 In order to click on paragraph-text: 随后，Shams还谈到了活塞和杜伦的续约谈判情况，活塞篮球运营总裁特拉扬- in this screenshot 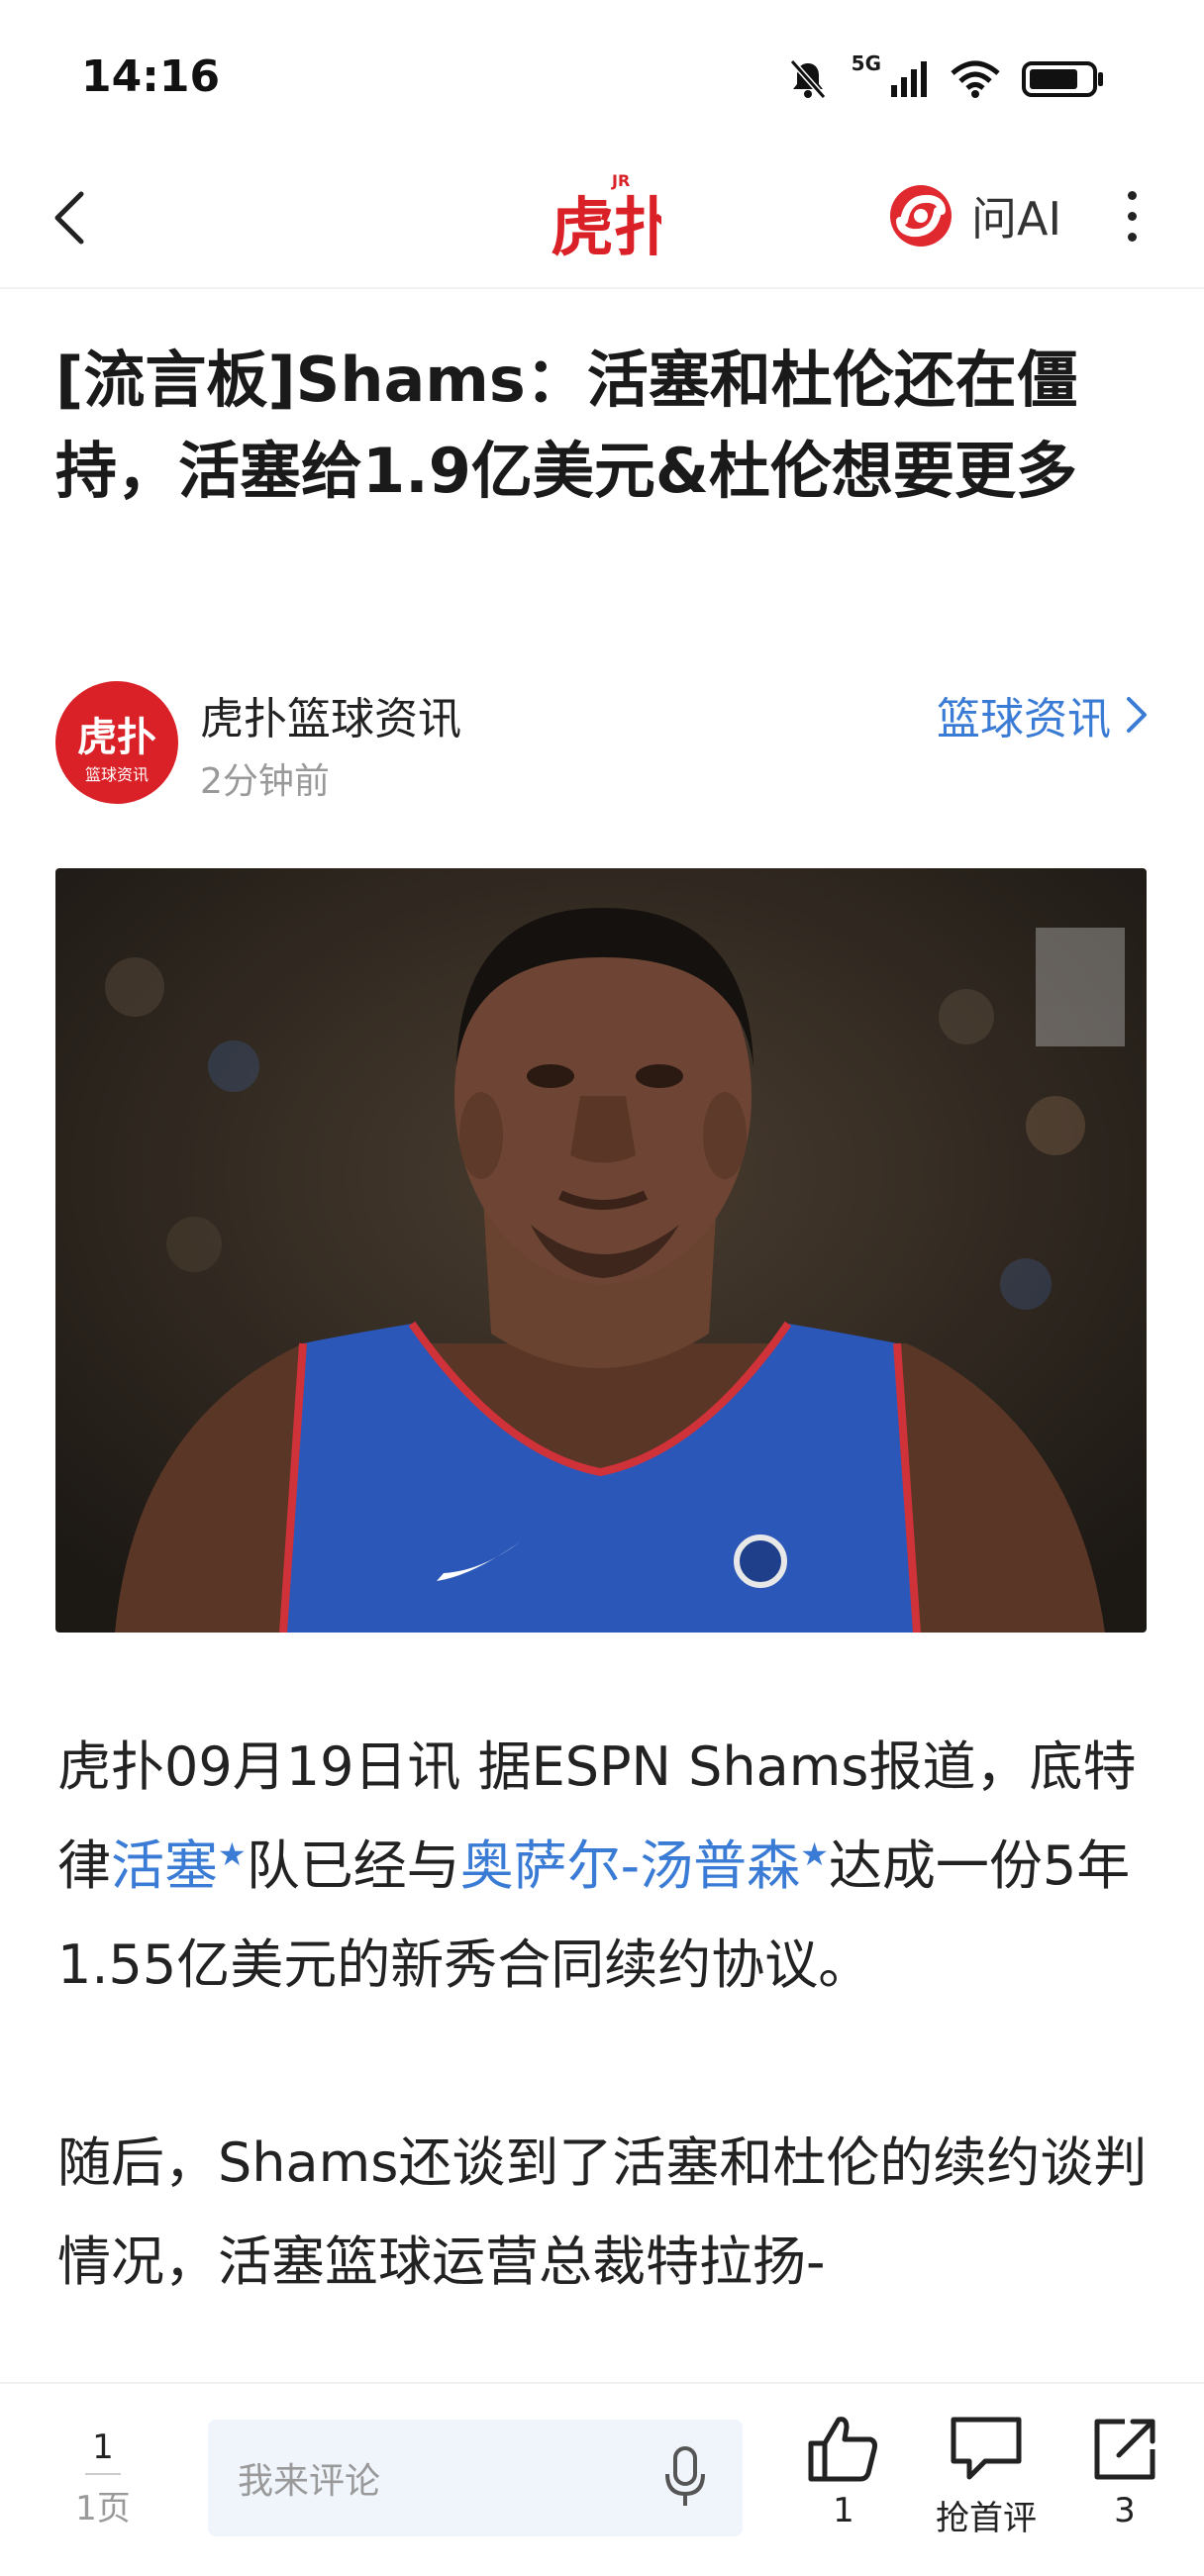, I will do `click(602, 2212)`.